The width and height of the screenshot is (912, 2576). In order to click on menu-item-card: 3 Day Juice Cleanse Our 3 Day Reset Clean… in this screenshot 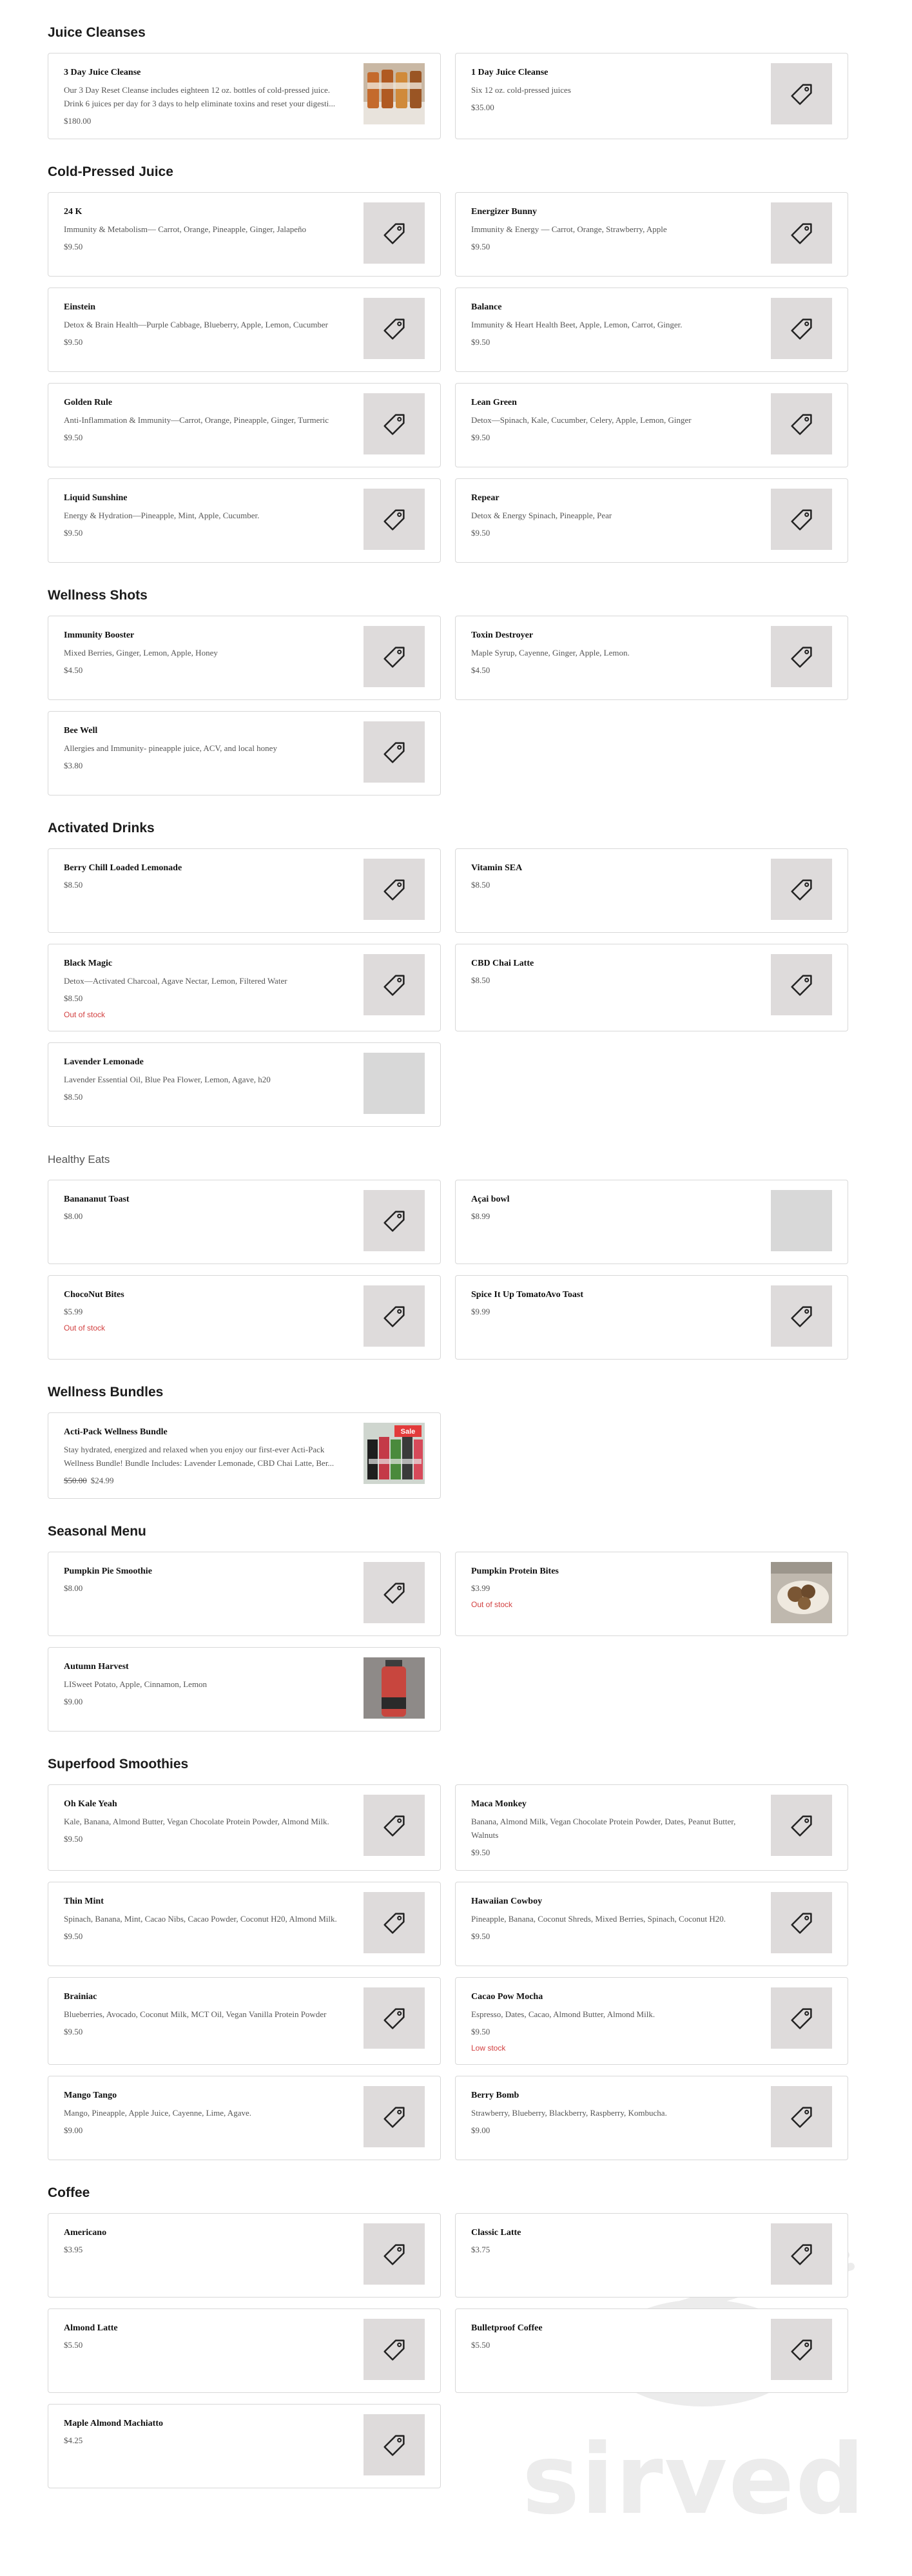, I will do `click(244, 96)`.